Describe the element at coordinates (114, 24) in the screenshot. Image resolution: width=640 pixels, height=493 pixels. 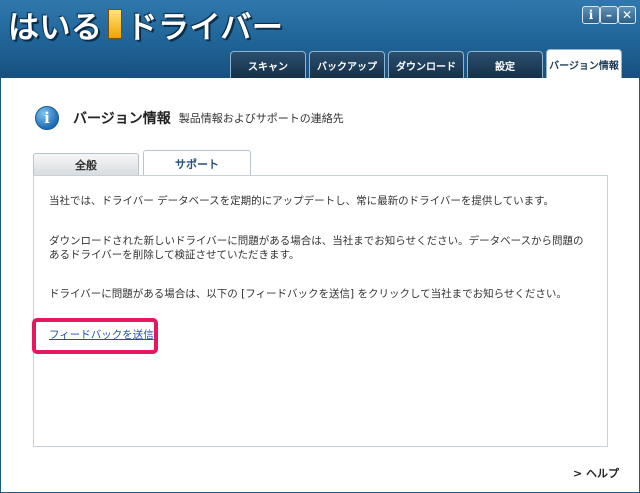
I see `logo-mark-icon` at that location.